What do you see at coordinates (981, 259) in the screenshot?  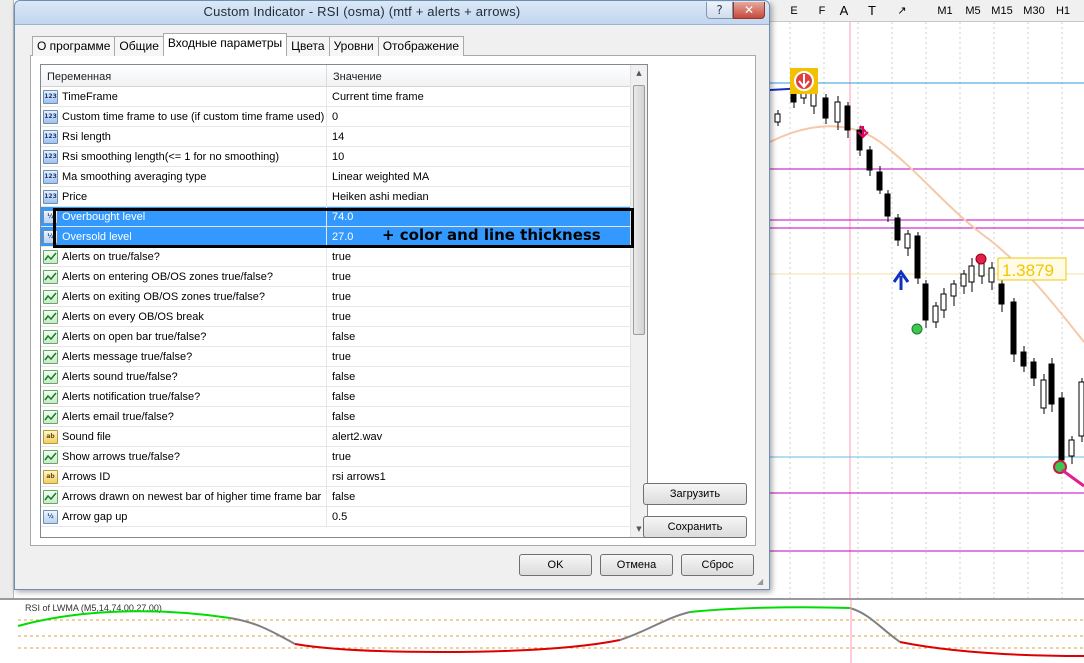 I see `sell-signal-dot` at bounding box center [981, 259].